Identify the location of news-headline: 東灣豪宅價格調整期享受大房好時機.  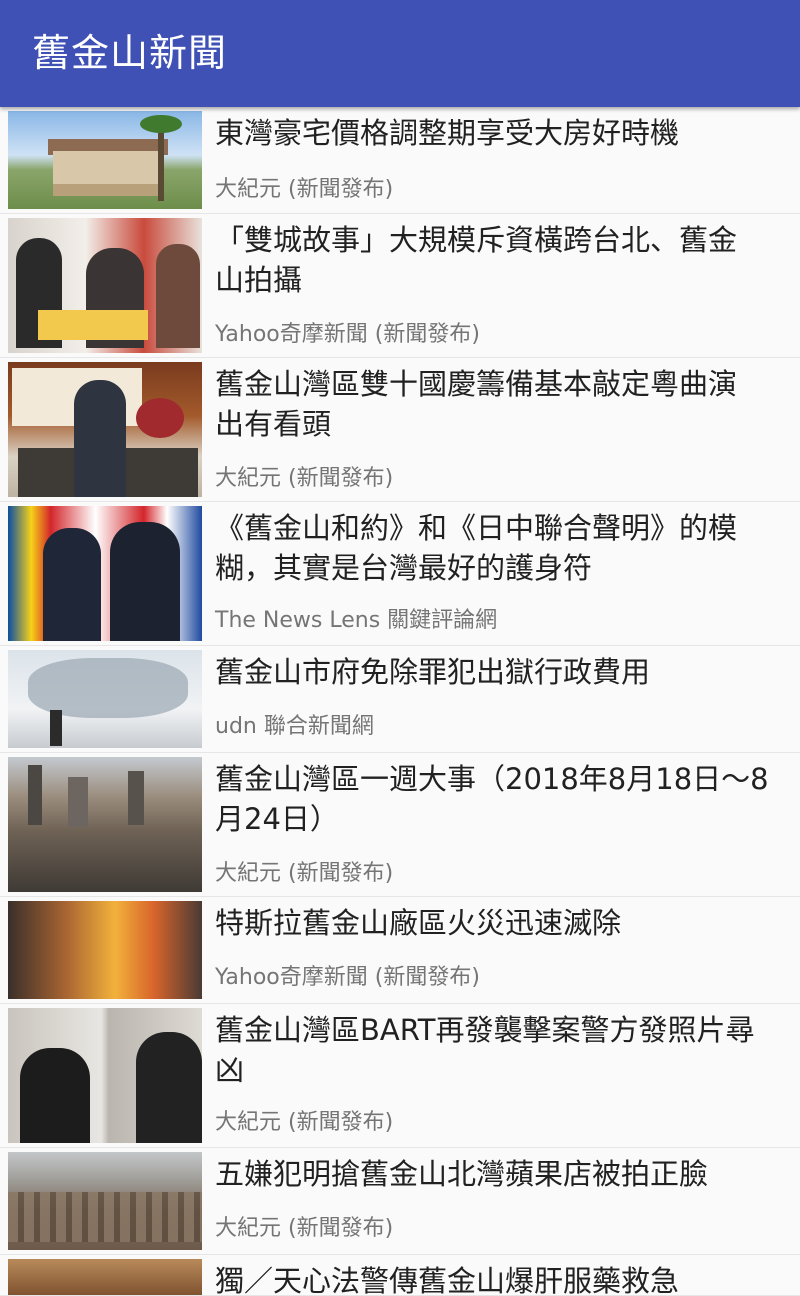
(447, 133).